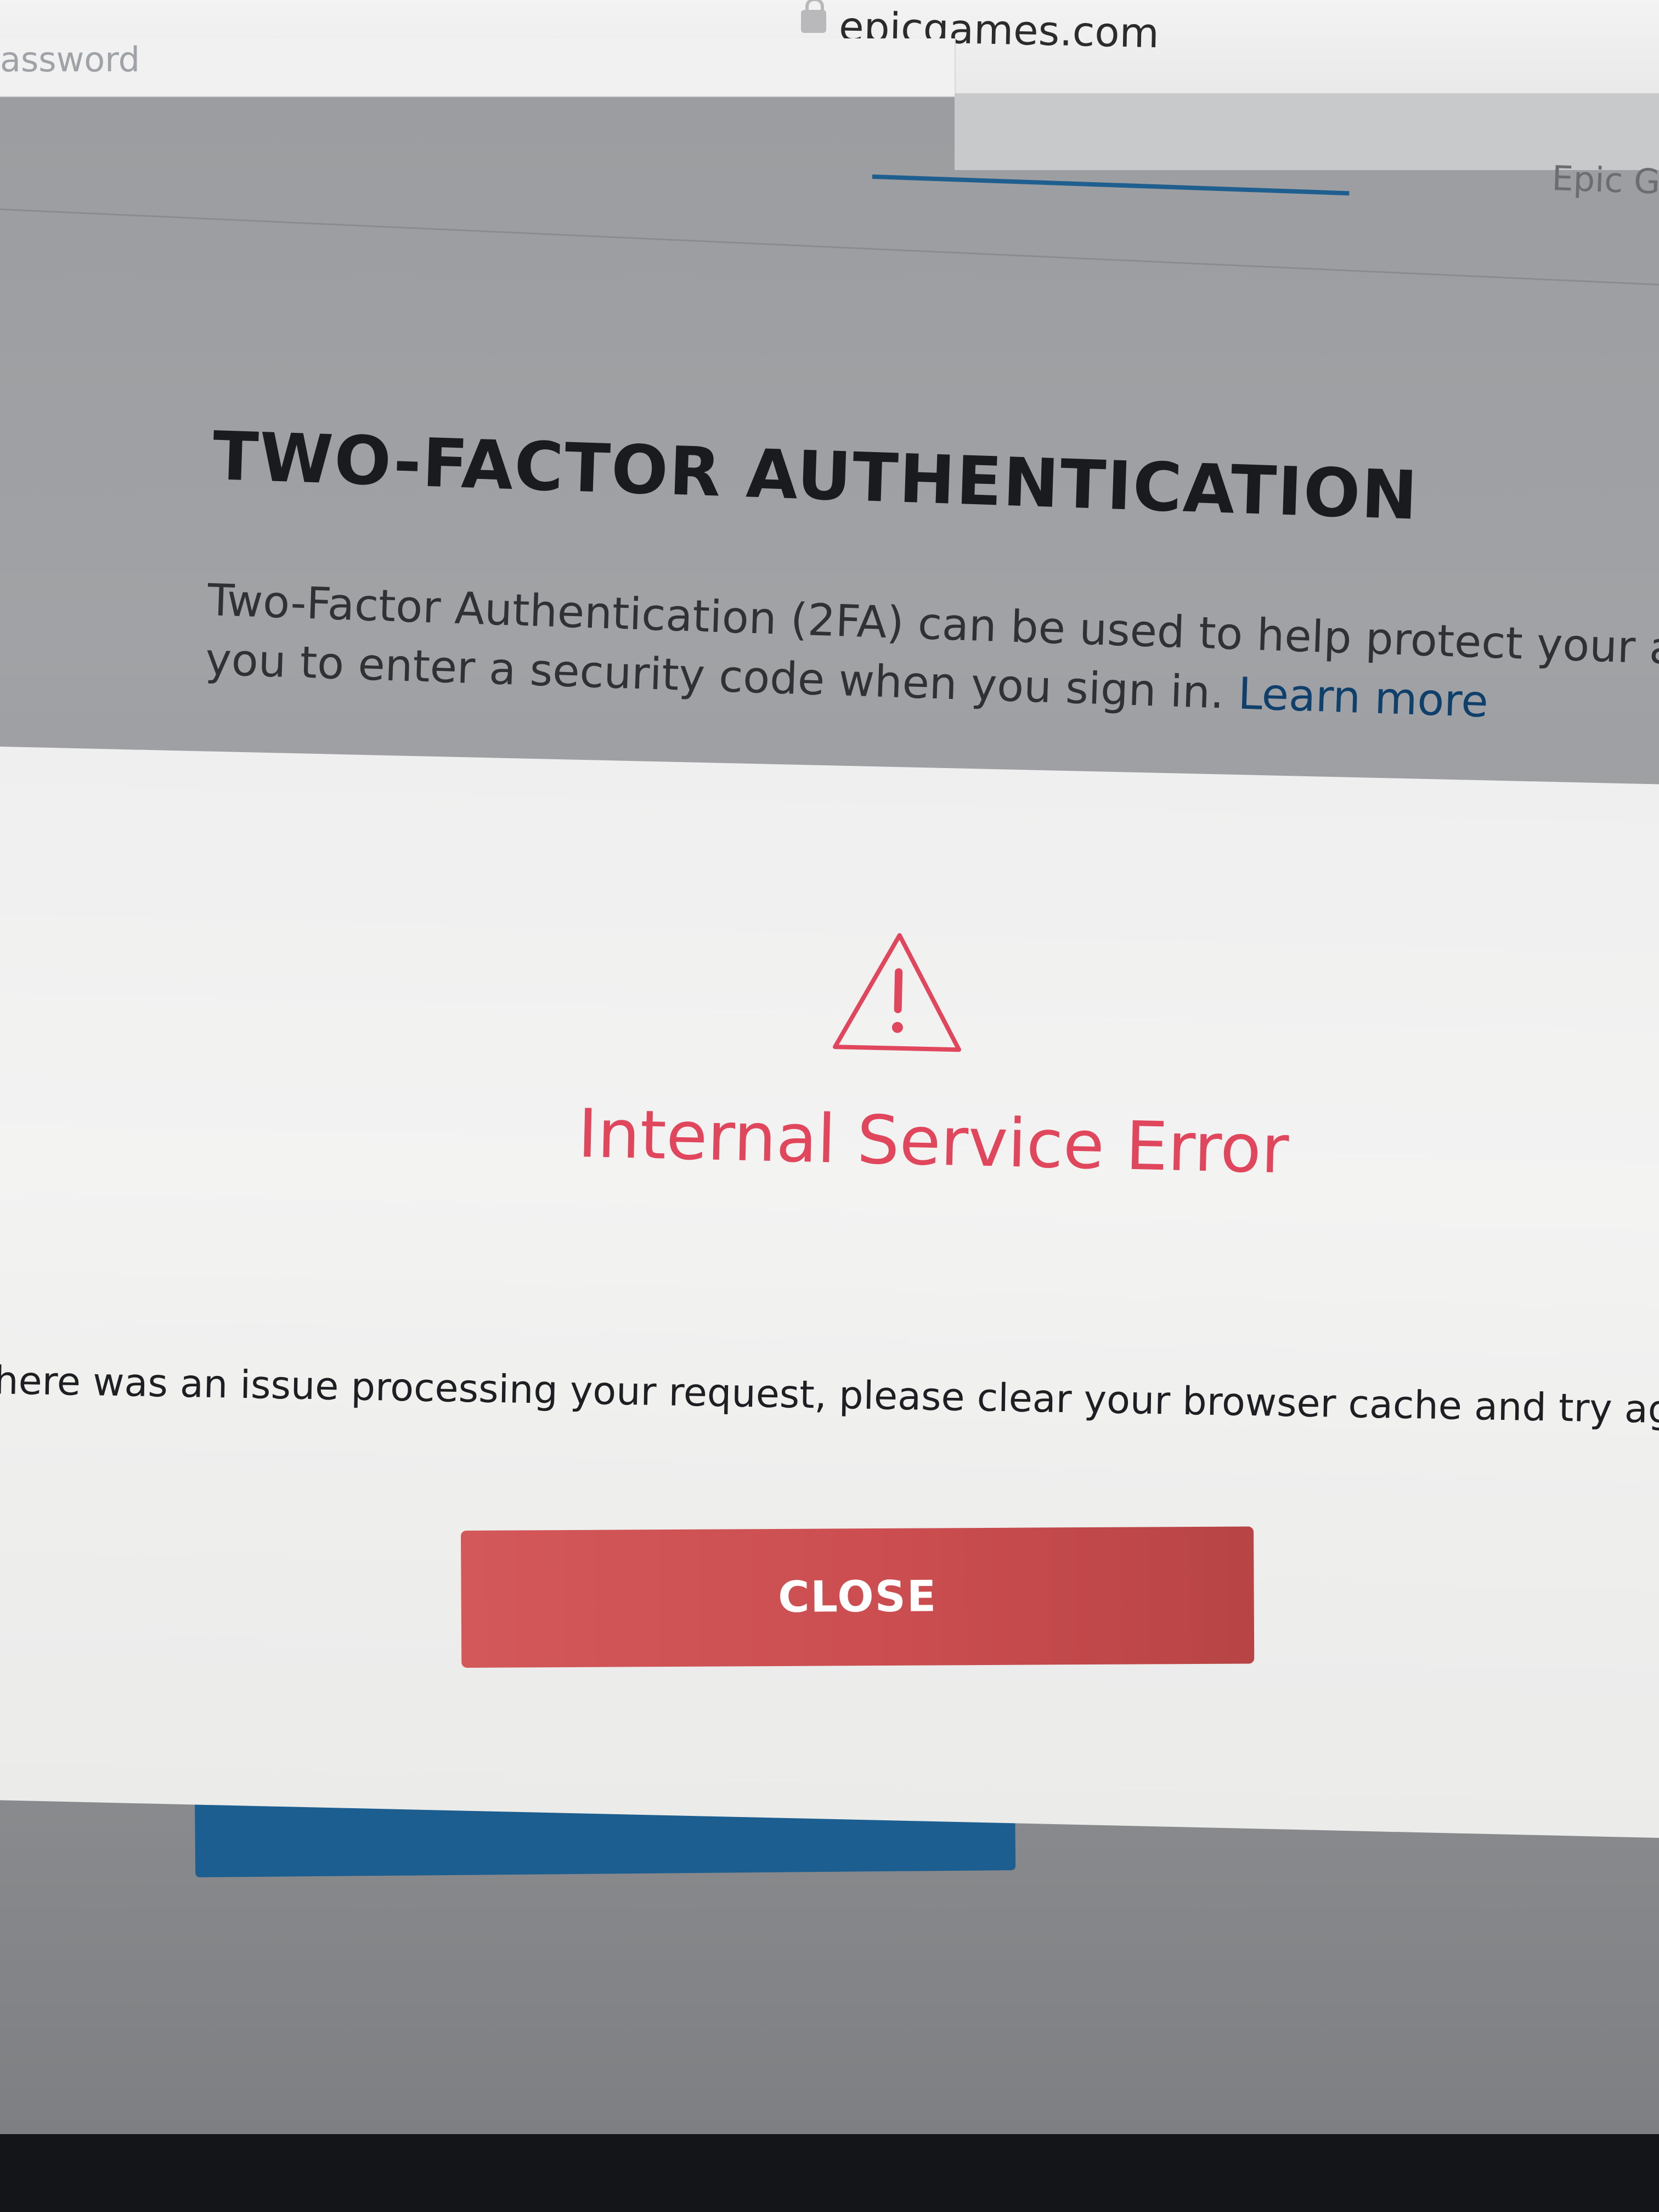 The width and height of the screenshot is (1659, 2212). What do you see at coordinates (933, 1142) in the screenshot?
I see `modal-title: Internal Service Error` at bounding box center [933, 1142].